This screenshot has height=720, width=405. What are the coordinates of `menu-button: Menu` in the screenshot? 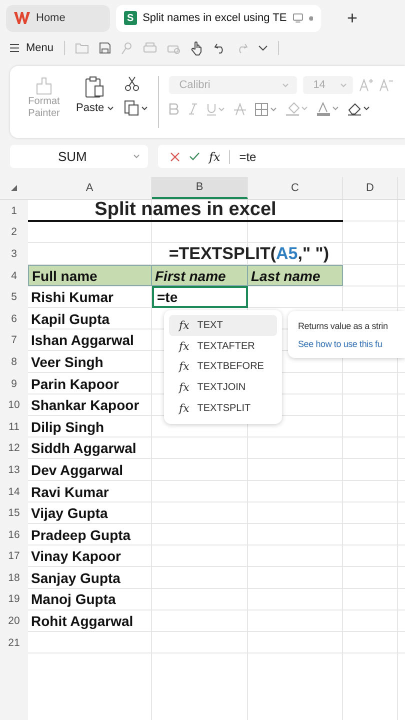 It's located at (32, 48).